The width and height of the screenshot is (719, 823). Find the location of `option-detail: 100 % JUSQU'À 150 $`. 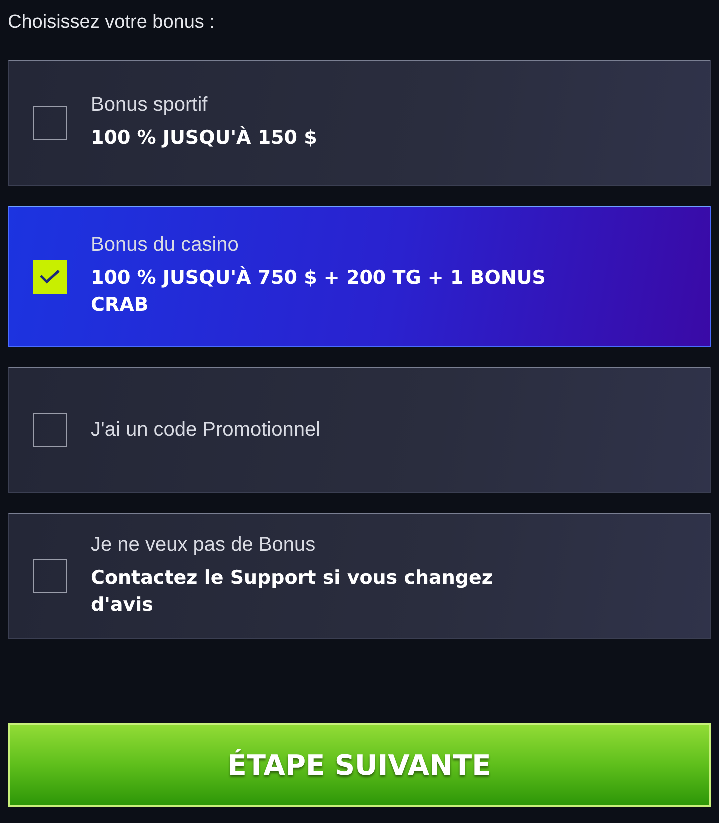

option-detail: 100 % JUSQU'À 150 $ is located at coordinates (204, 138).